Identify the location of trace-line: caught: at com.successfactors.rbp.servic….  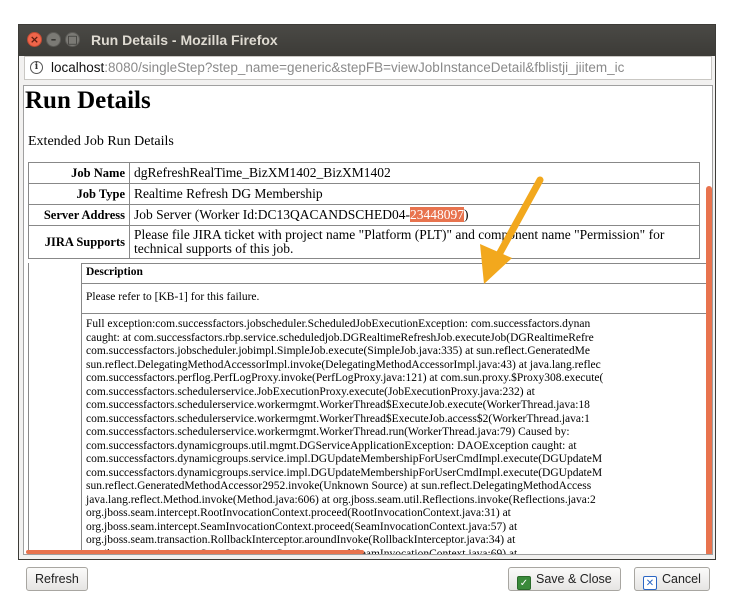
(340, 337).